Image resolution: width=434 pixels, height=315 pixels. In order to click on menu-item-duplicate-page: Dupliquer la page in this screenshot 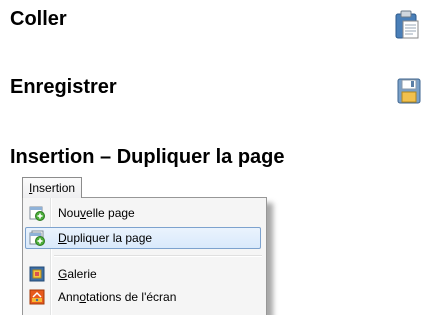, I will do `click(143, 238)`.